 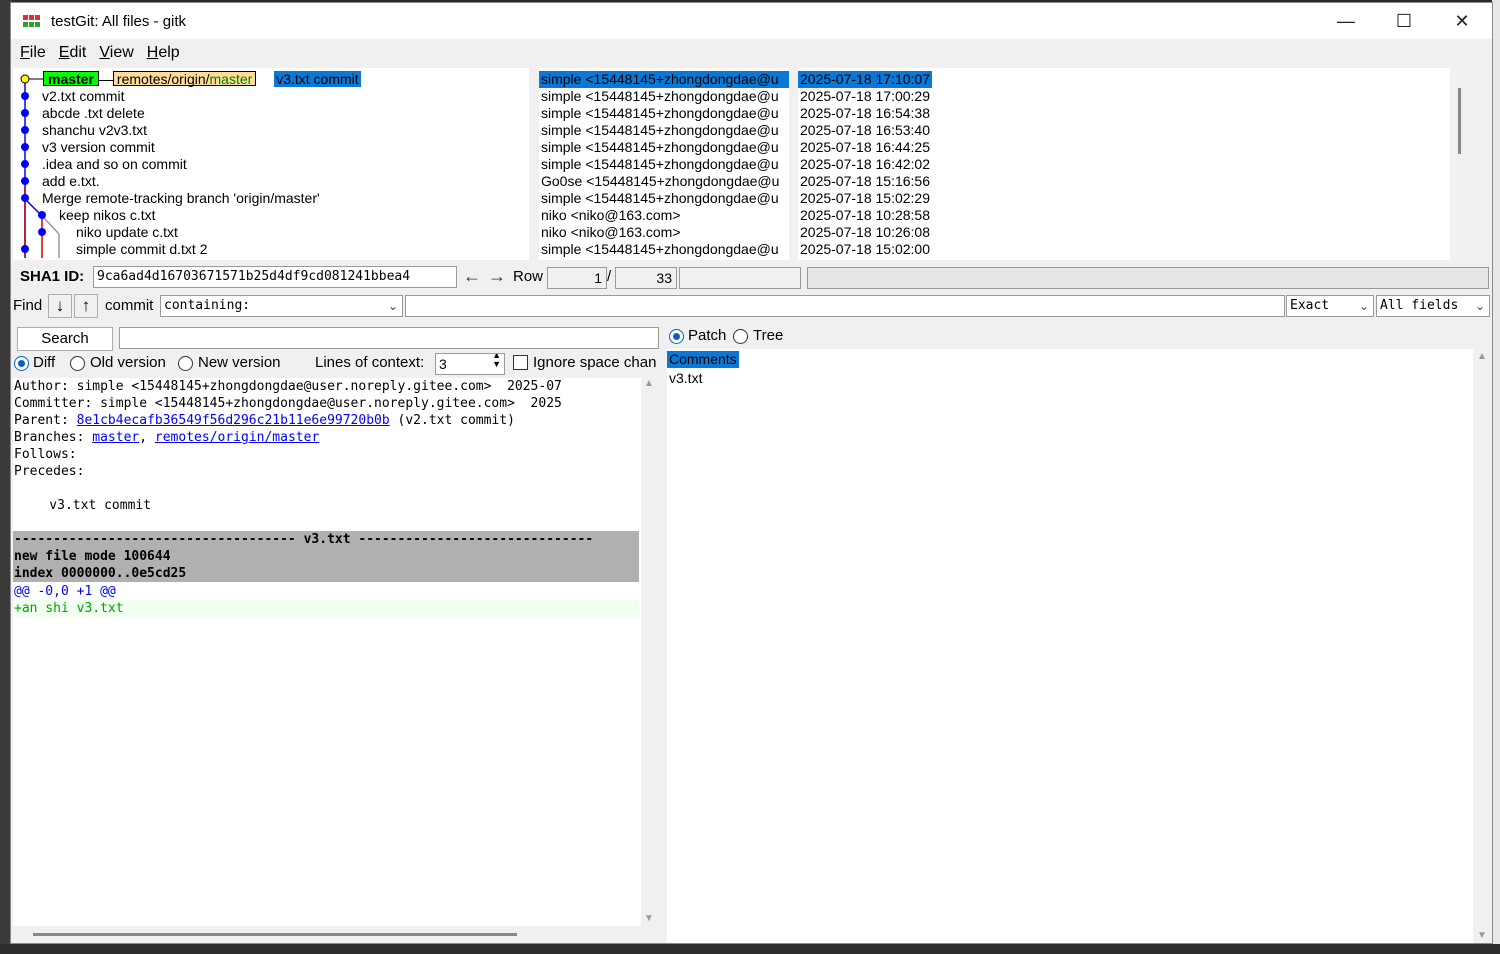 What do you see at coordinates (577, 278) in the screenshot?
I see `row-current: 1` at bounding box center [577, 278].